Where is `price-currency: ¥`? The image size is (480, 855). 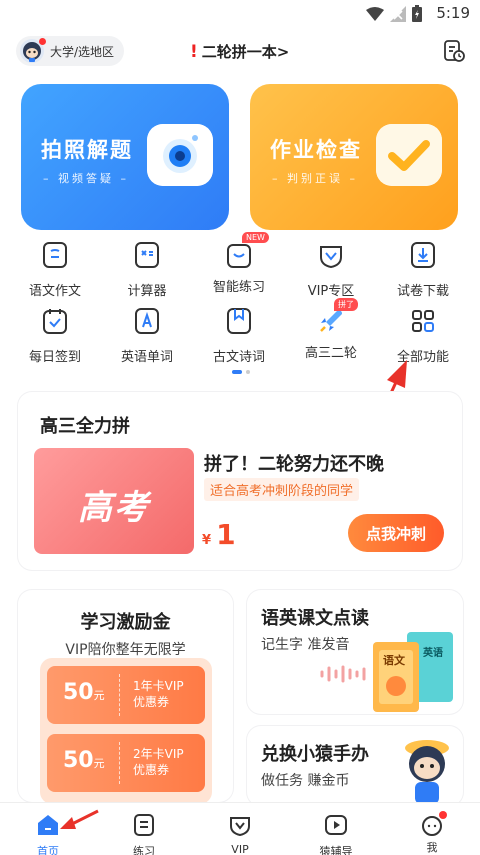
price-currency: ¥ is located at coordinates (207, 540).